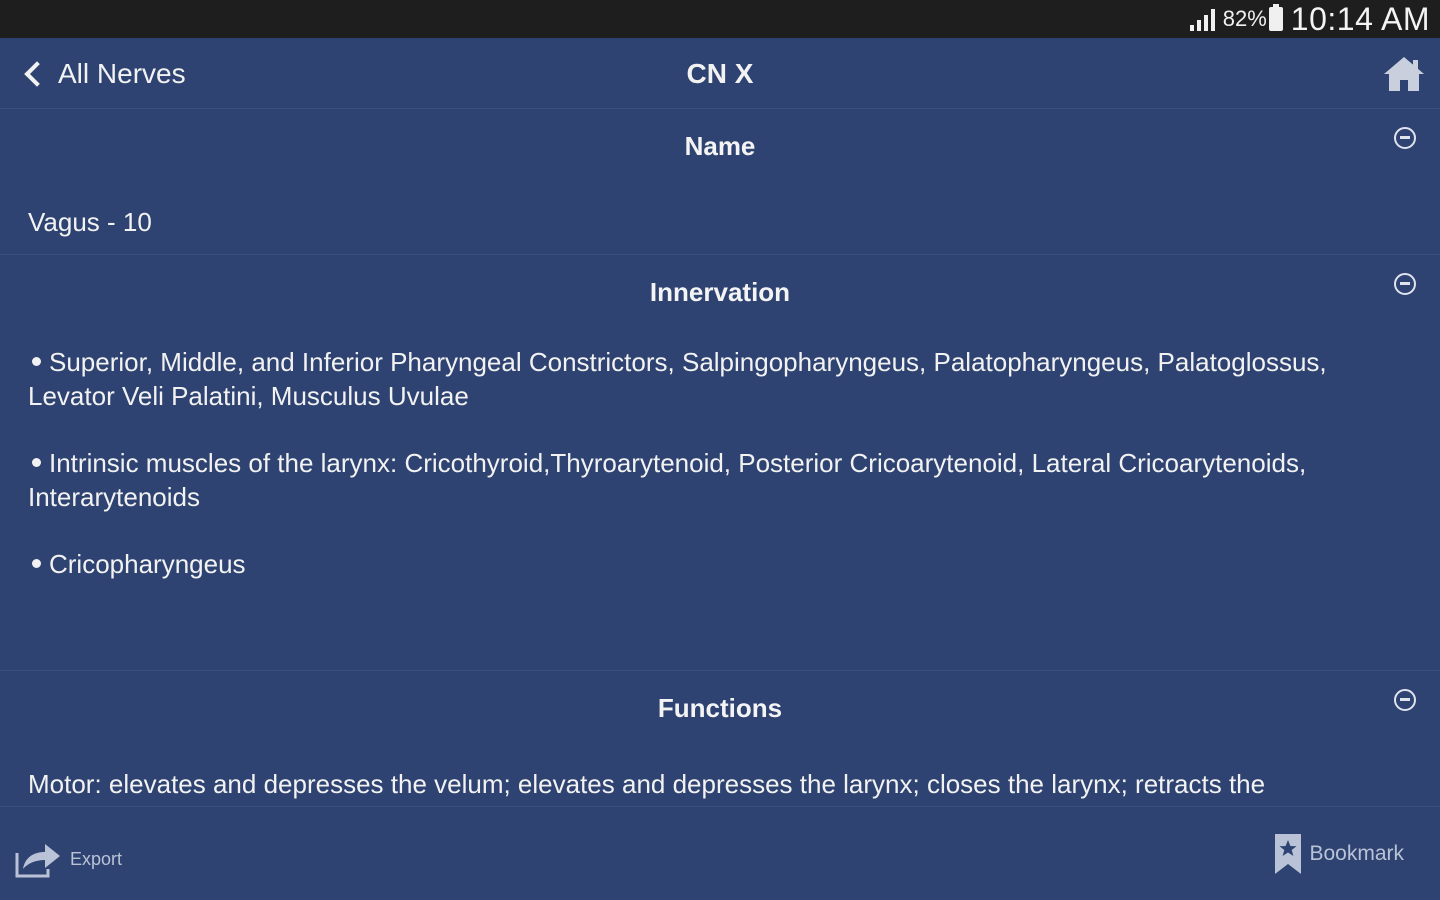 Image resolution: width=1440 pixels, height=900 pixels. What do you see at coordinates (720, 564) in the screenshot?
I see `list-item: Cricopharyngeus` at bounding box center [720, 564].